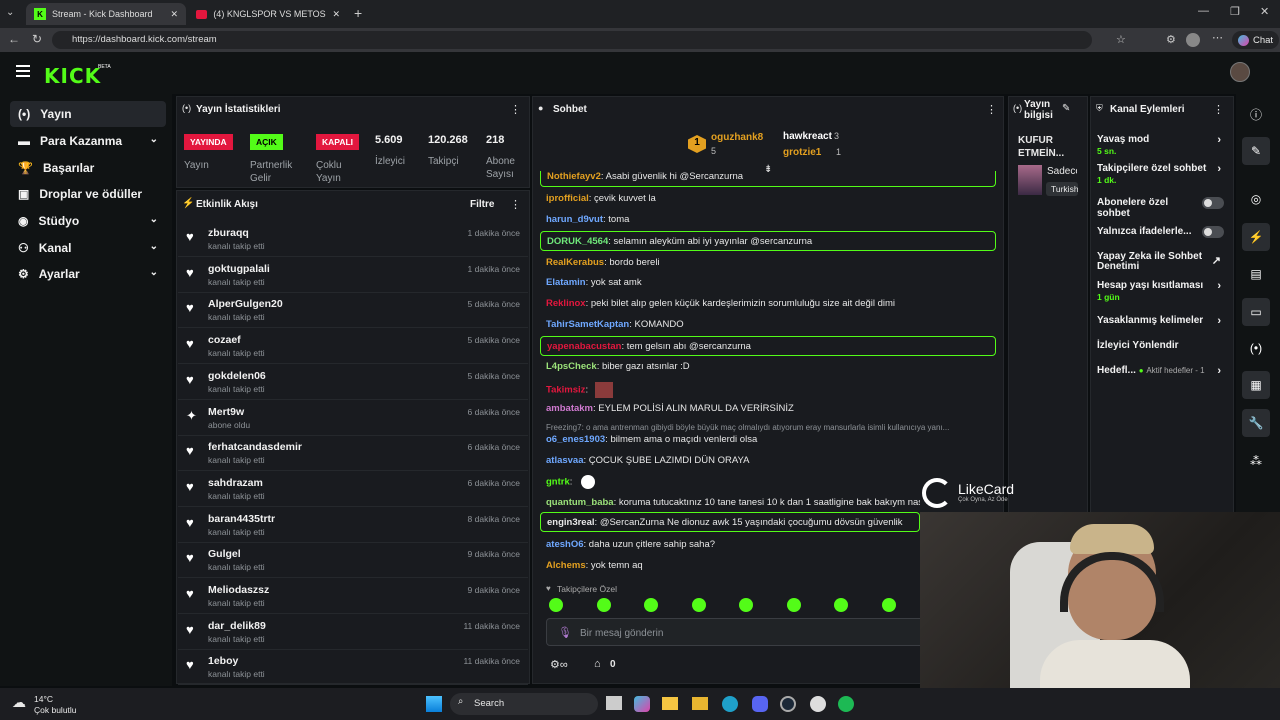 The image size is (1280, 720). Describe the element at coordinates (1217, 37) in the screenshot. I see `more-menu-icon: ⋯` at that location.